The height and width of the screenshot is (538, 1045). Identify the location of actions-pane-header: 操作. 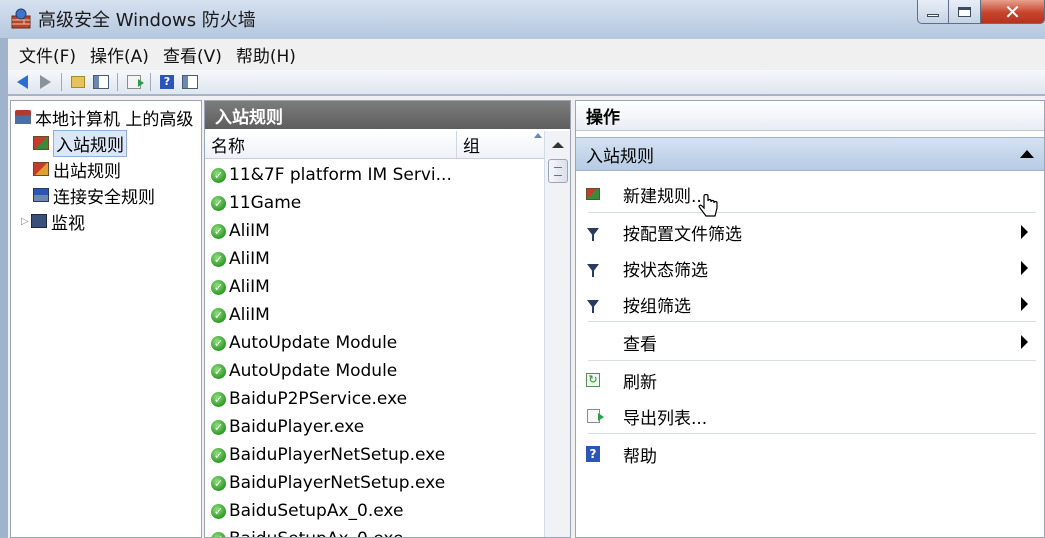
(810, 116).